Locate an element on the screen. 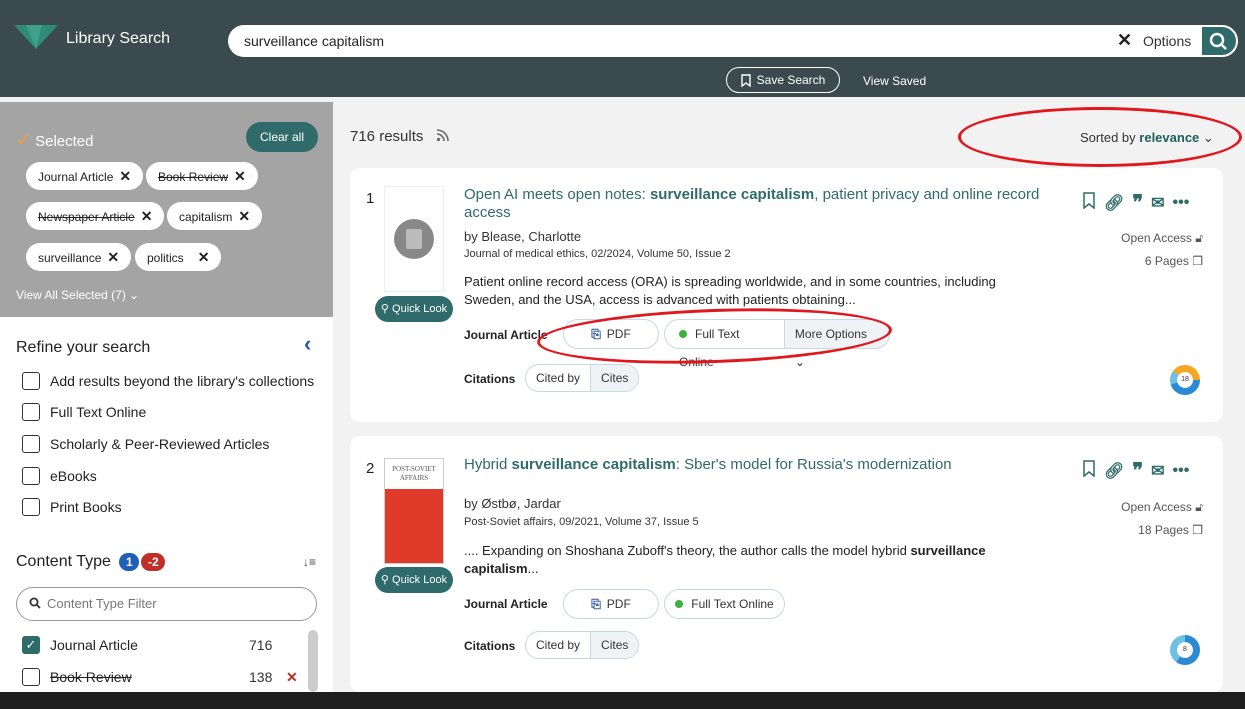 The height and width of the screenshot is (709, 1245). scrollbar is located at coordinates (313, 661).